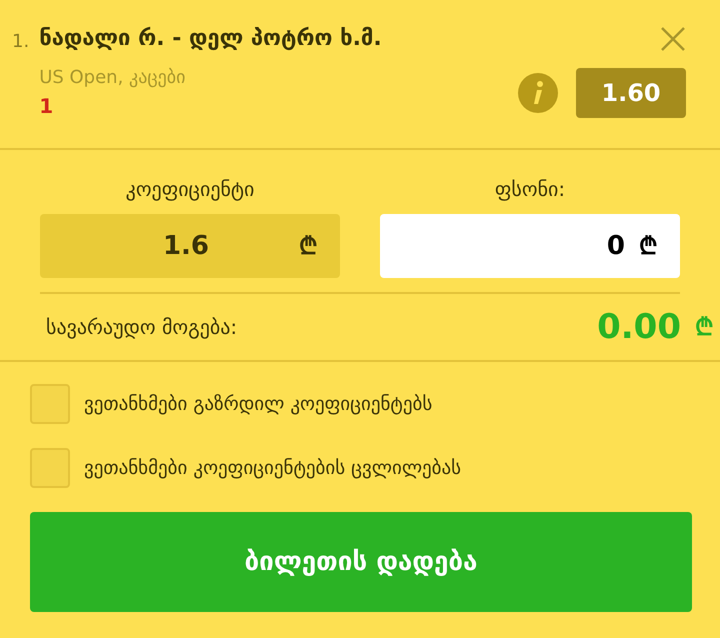  I want to click on agreement-label: ვეთანხმები კოეფიციენტების ცვლილებას, so click(273, 468).